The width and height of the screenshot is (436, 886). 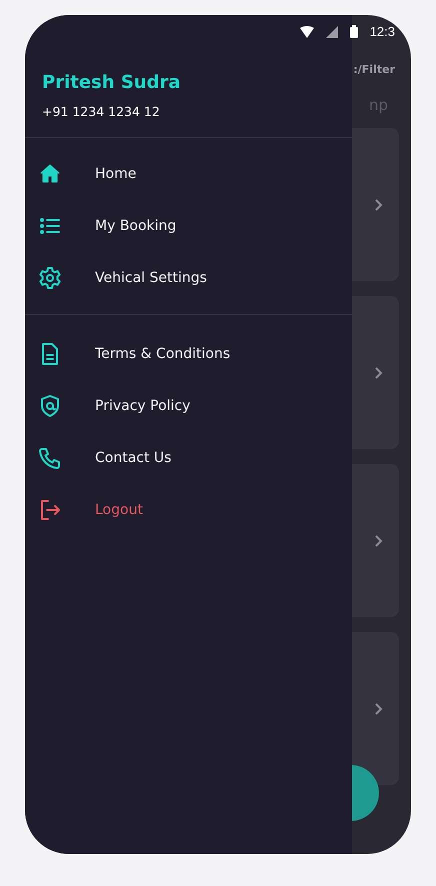 What do you see at coordinates (382, 31) in the screenshot?
I see `status-time: 12:3` at bounding box center [382, 31].